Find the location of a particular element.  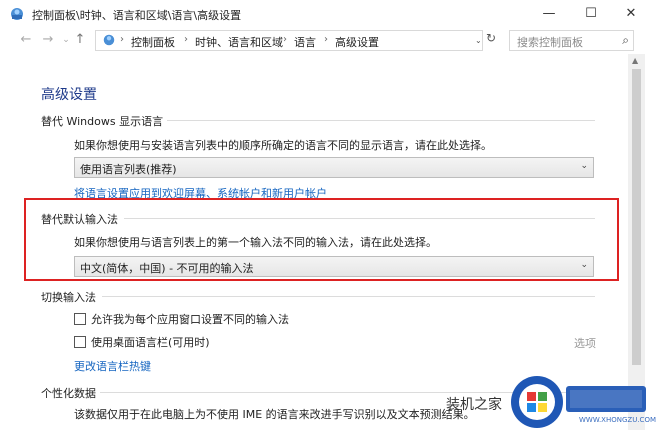

per-app-input-label: 允许我为每个应用窗口设置不同的输入法 is located at coordinates (190, 319).